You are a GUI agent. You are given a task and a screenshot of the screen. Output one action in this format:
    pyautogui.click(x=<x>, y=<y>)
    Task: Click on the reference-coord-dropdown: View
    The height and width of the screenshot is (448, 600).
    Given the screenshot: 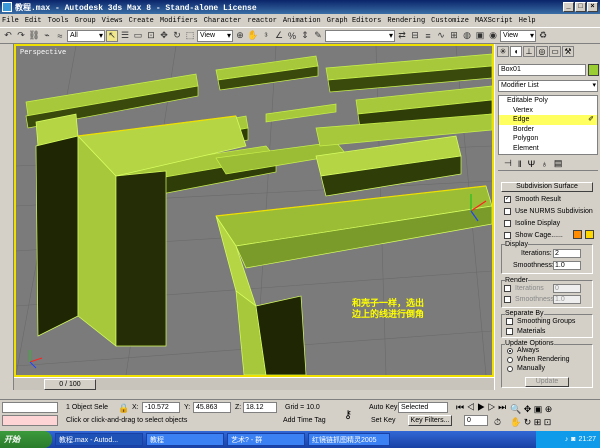 What is the action you would take?
    pyautogui.click(x=215, y=35)
    